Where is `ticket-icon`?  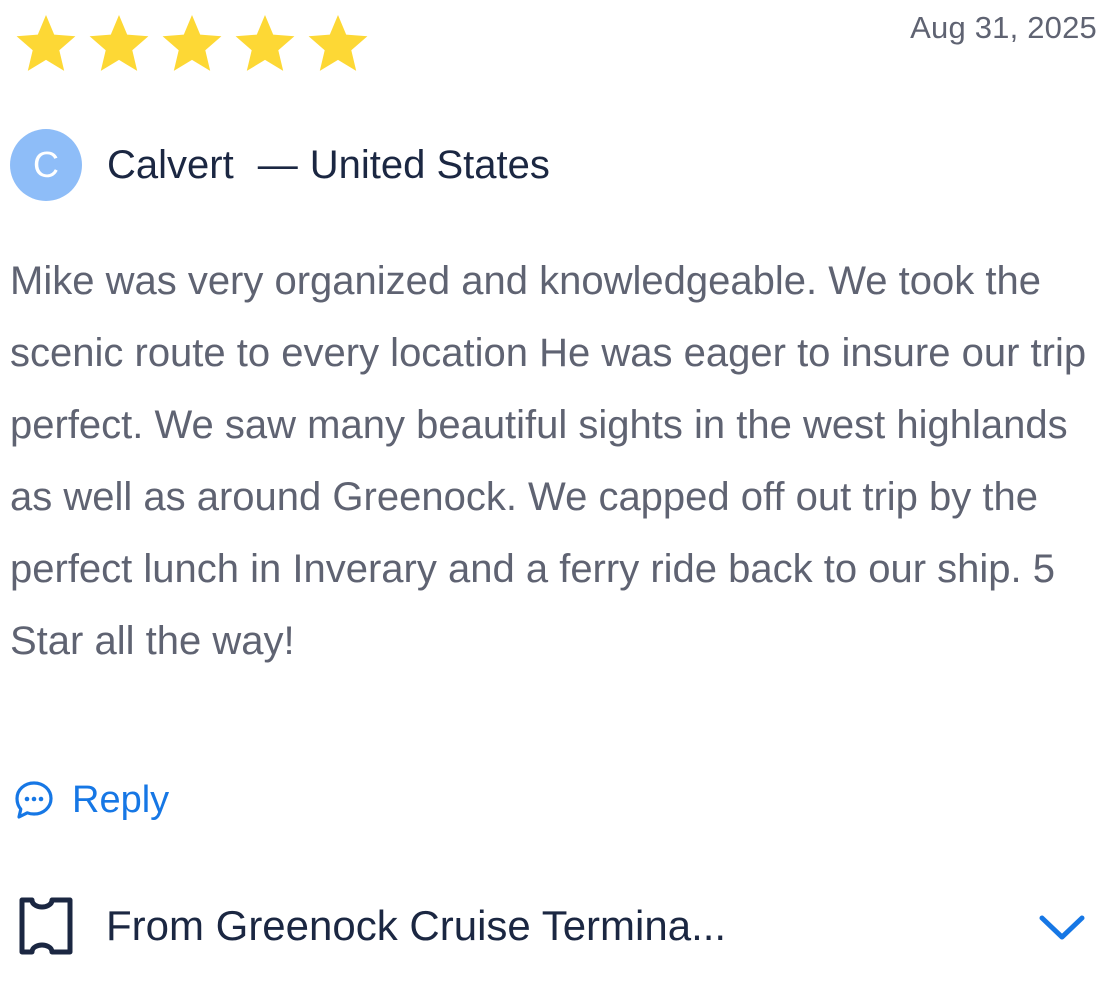 ticket-icon is located at coordinates (46, 926).